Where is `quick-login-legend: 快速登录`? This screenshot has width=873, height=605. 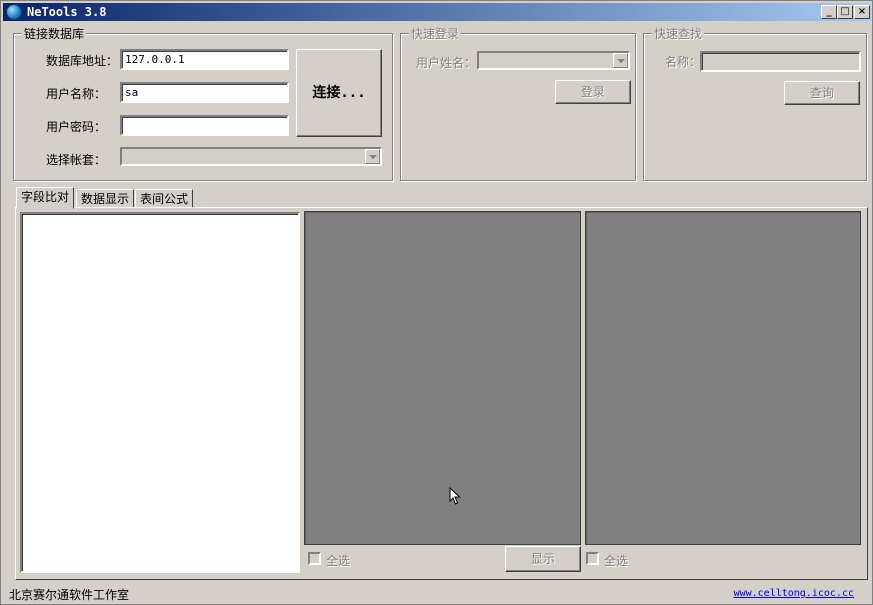
quick-login-legend: 快速登录 is located at coordinates (435, 33).